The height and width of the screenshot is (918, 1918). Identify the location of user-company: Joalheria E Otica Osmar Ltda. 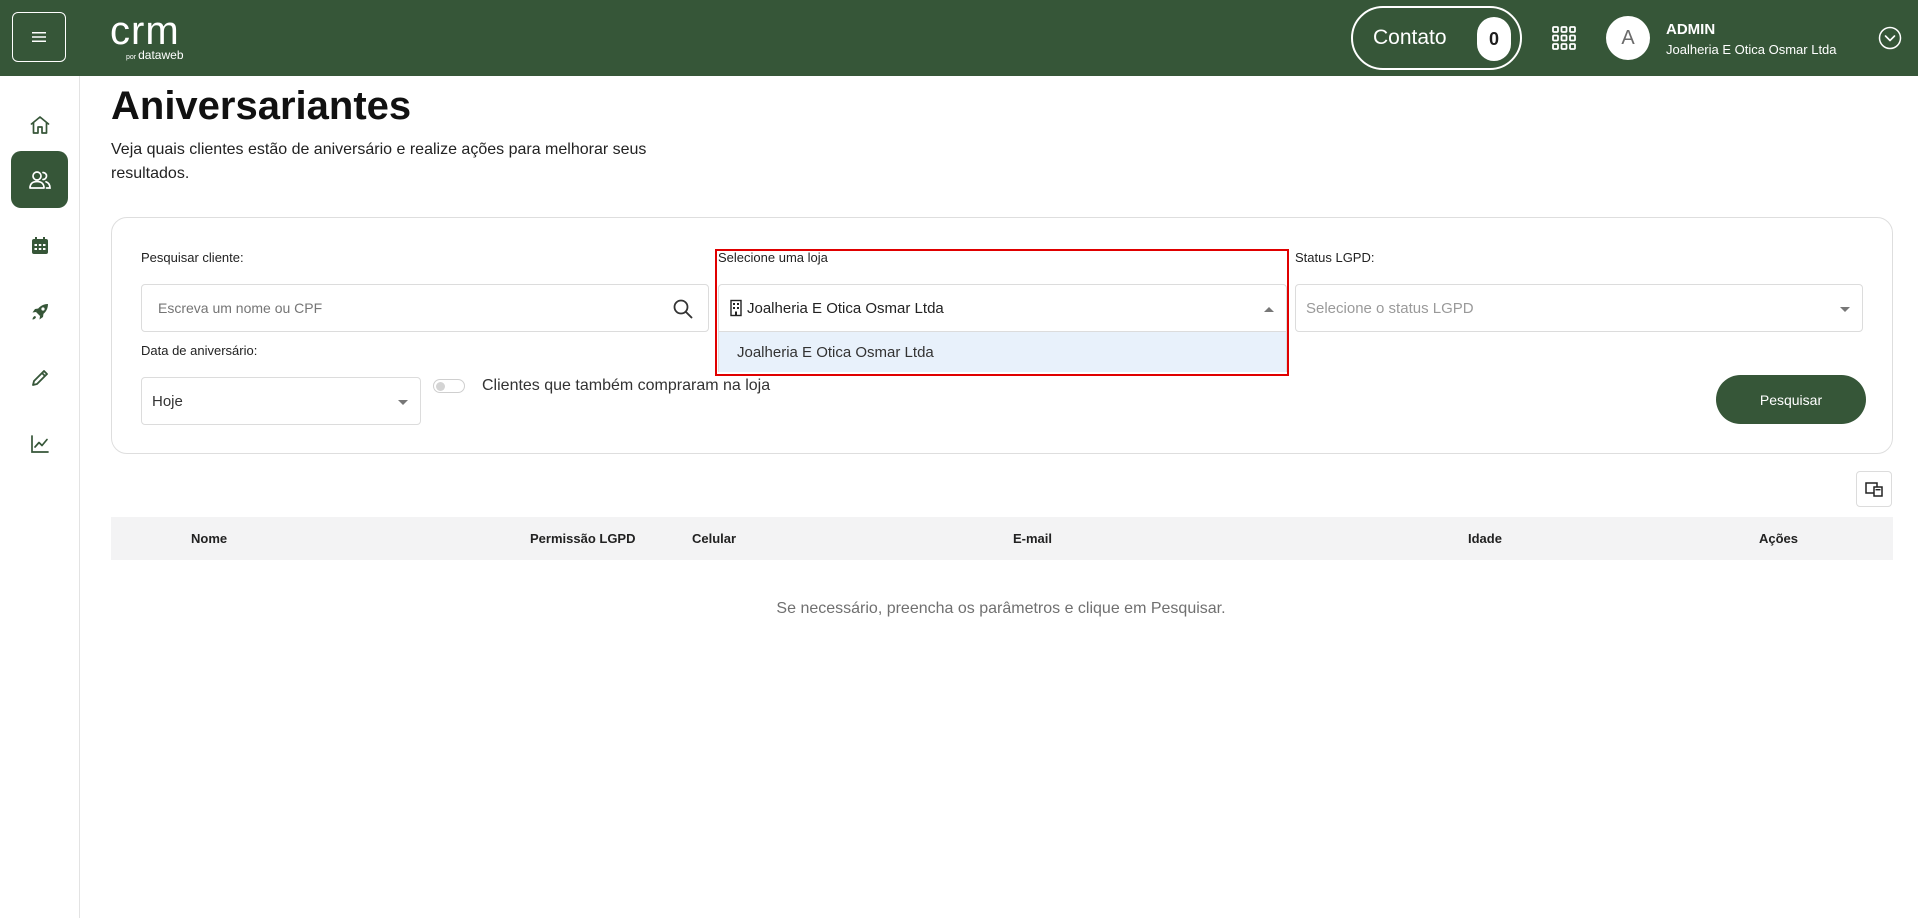
(1751, 49).